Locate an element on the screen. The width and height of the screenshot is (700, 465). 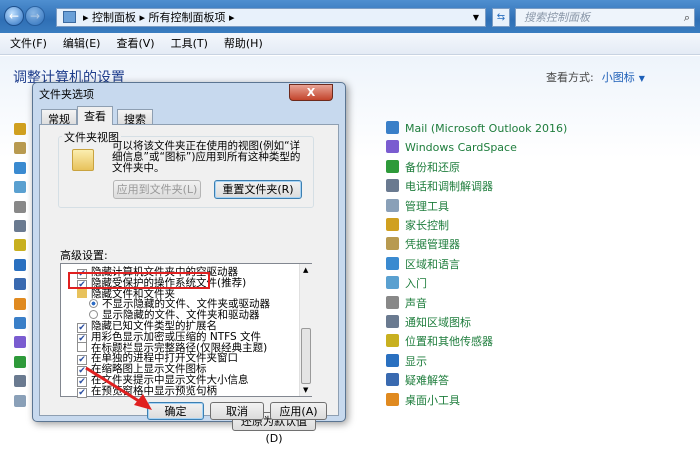
arrow-head is located at coordinates (143, 402).